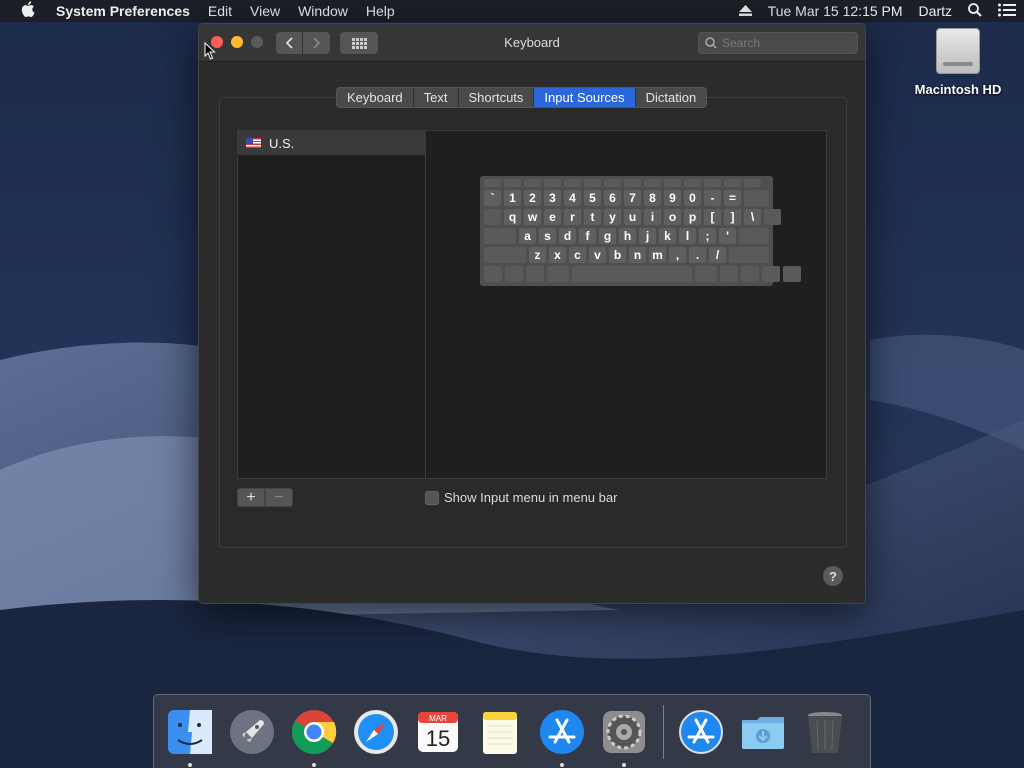  What do you see at coordinates (787, 43) in the screenshot?
I see `search-input` at bounding box center [787, 43].